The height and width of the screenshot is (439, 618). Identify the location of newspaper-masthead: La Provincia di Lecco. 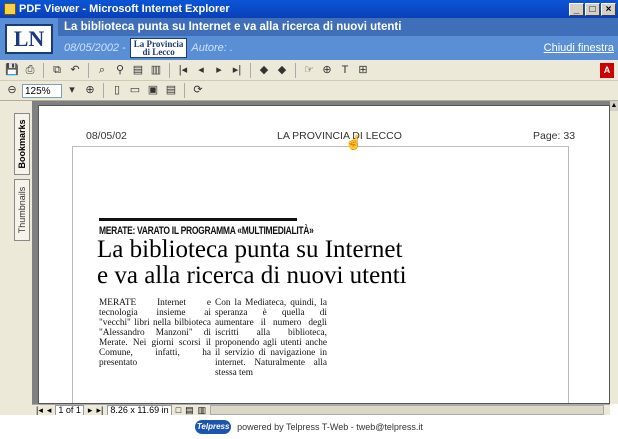
(158, 48).